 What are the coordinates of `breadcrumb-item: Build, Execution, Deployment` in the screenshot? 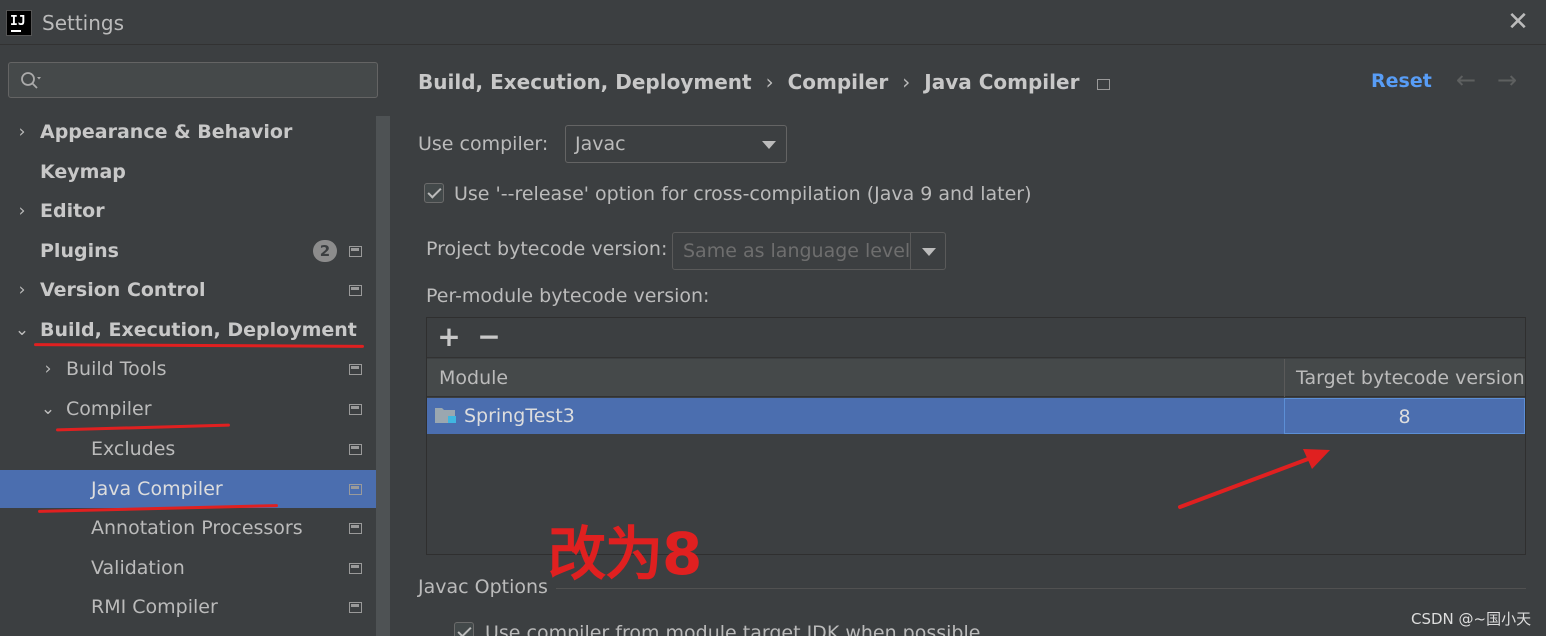 It's located at (585, 82).